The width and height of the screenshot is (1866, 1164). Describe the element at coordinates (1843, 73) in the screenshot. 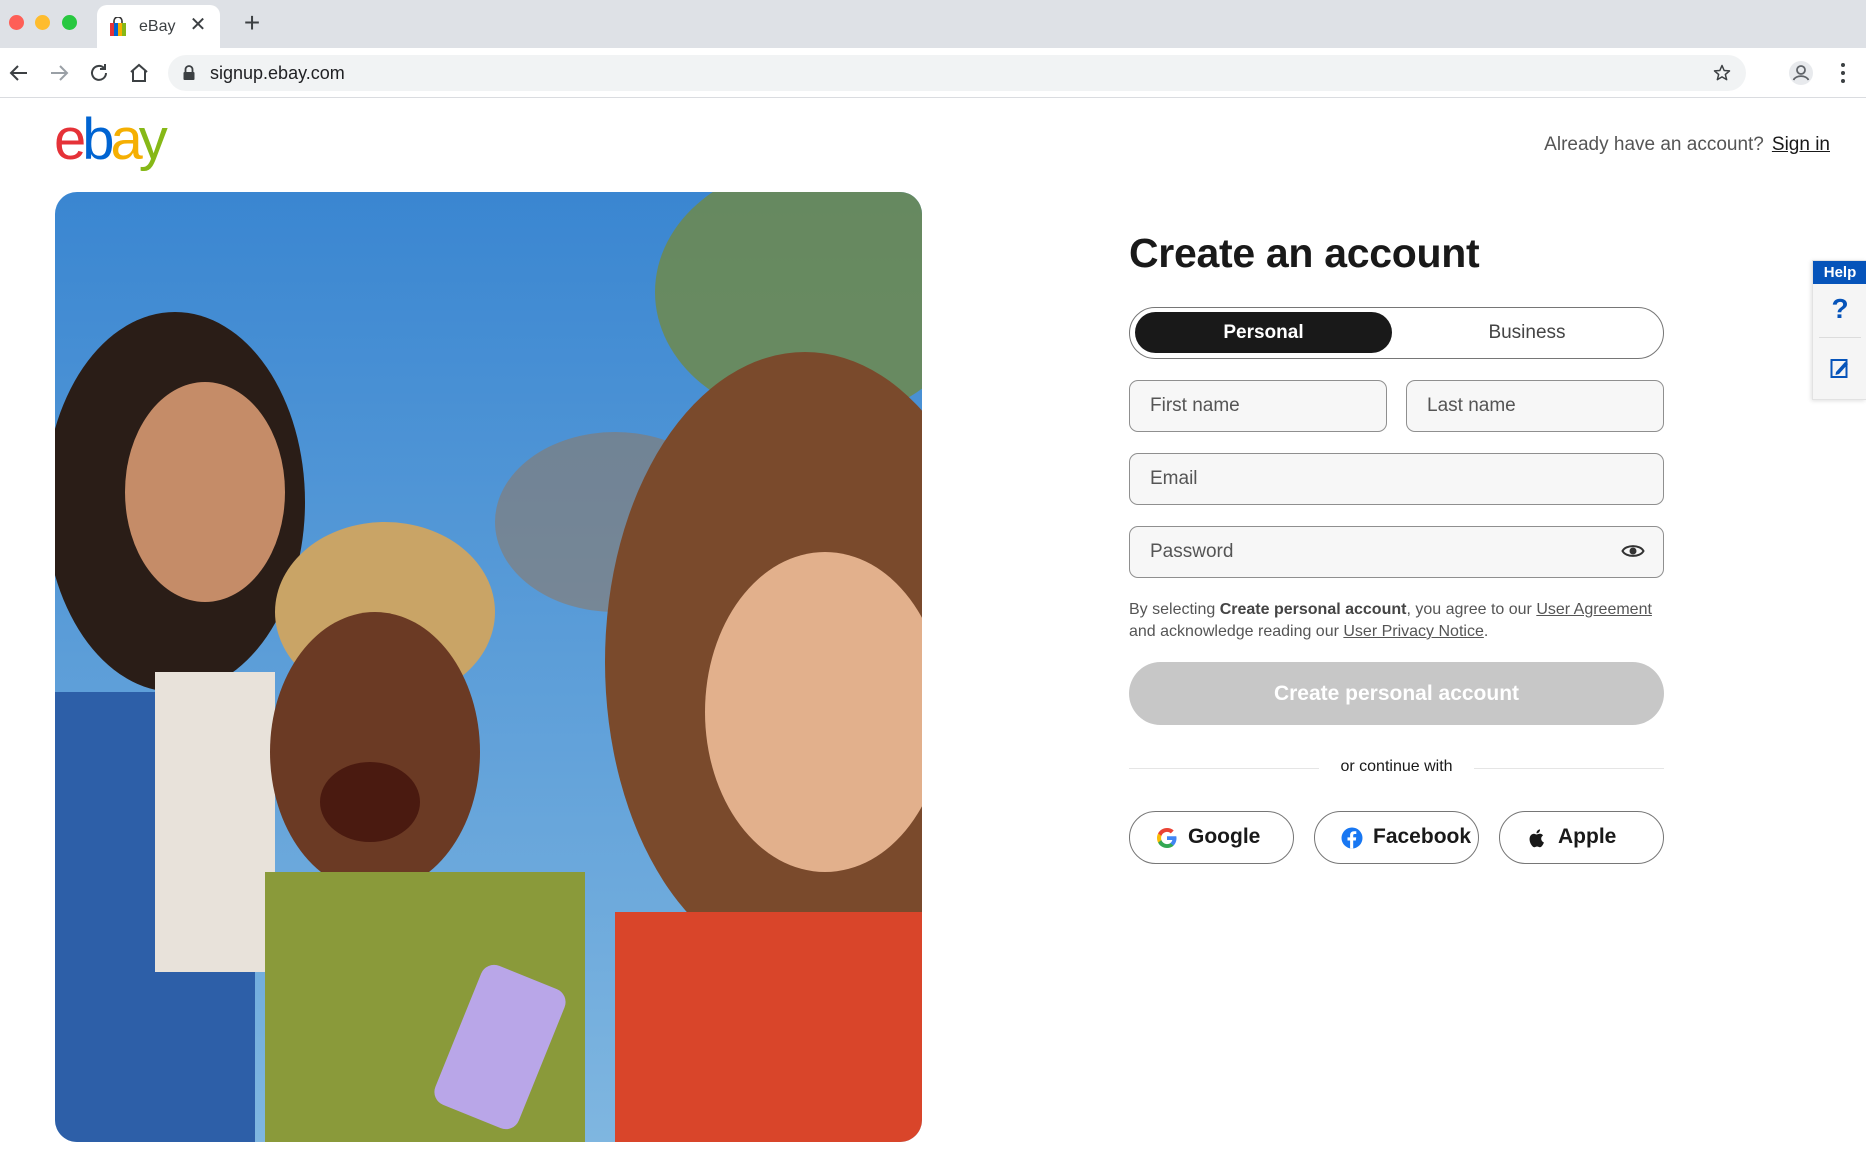

I see `kebab-menu-icon` at that location.